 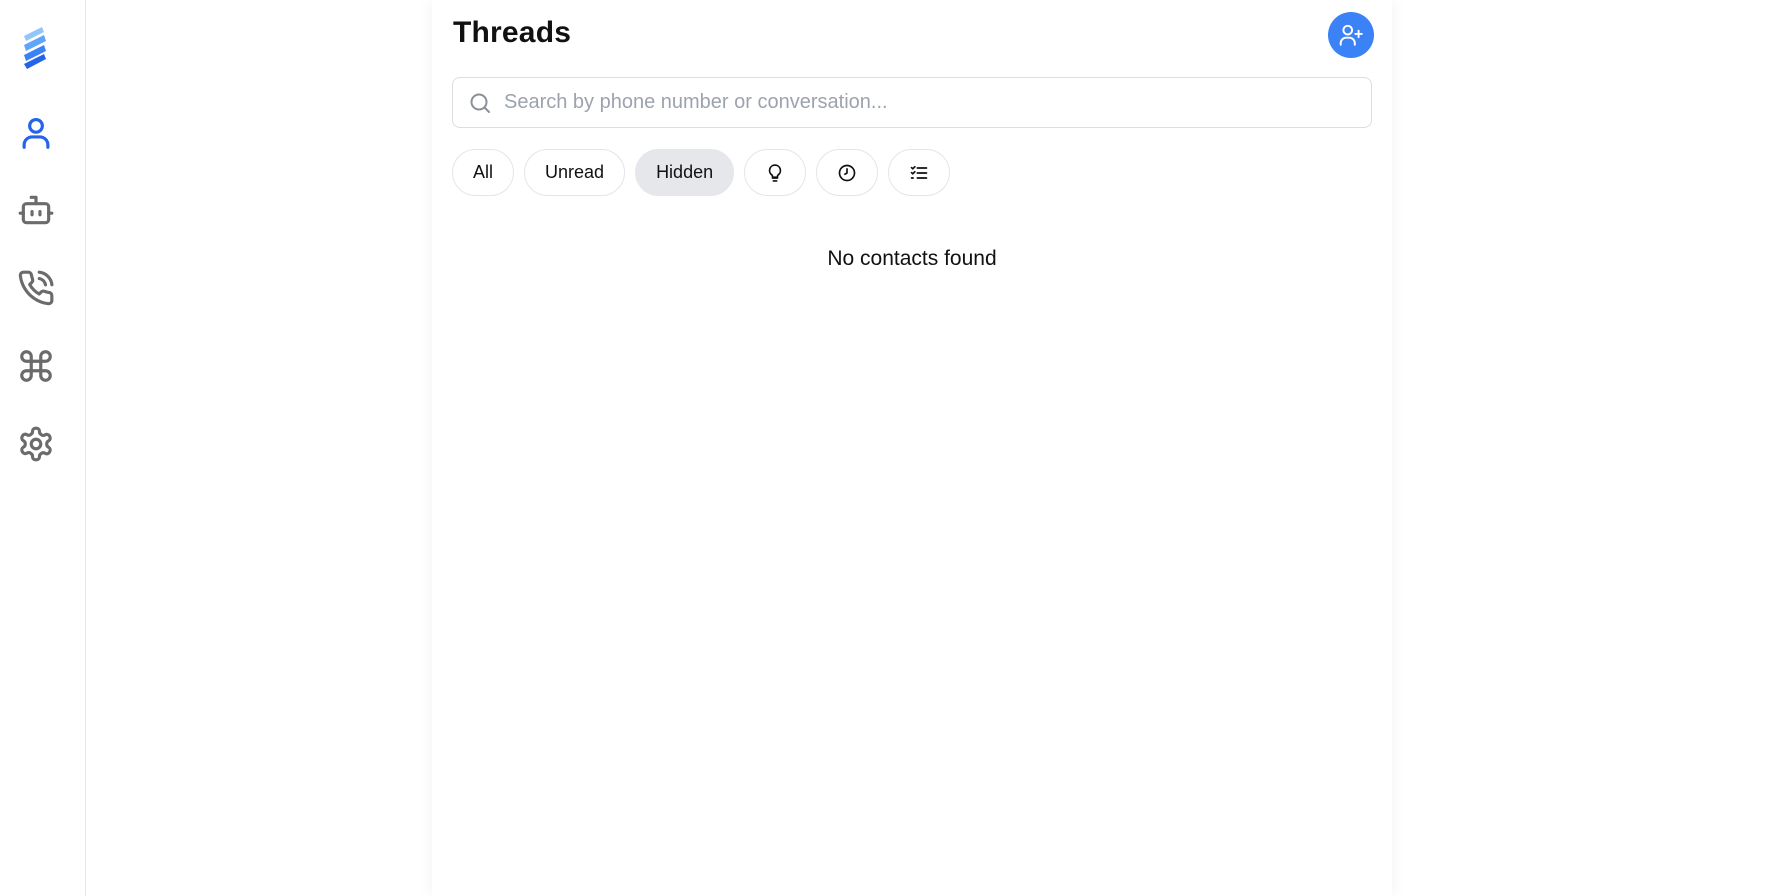 What do you see at coordinates (480, 103) in the screenshot?
I see `search-icon` at bounding box center [480, 103].